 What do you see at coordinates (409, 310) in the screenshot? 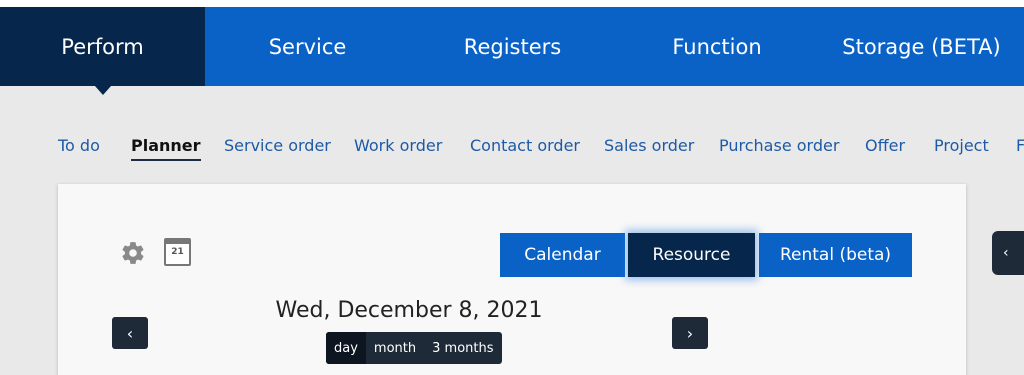
I see `current-date: Wed, December 8, 2021` at bounding box center [409, 310].